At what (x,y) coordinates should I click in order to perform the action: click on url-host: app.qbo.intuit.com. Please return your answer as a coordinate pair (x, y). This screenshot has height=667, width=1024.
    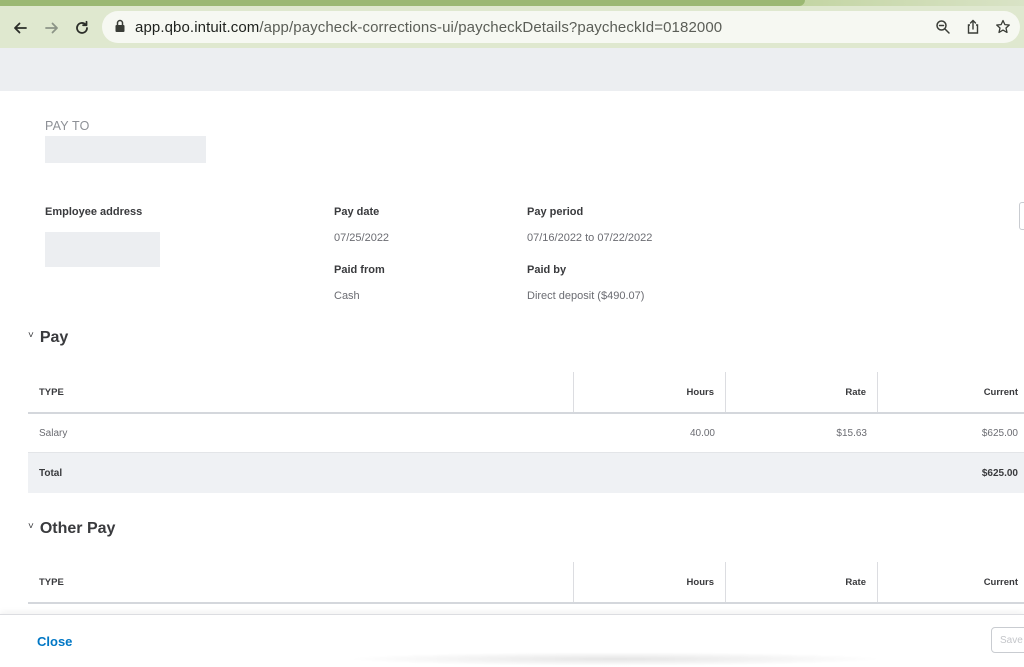
    Looking at the image, I should click on (197, 27).